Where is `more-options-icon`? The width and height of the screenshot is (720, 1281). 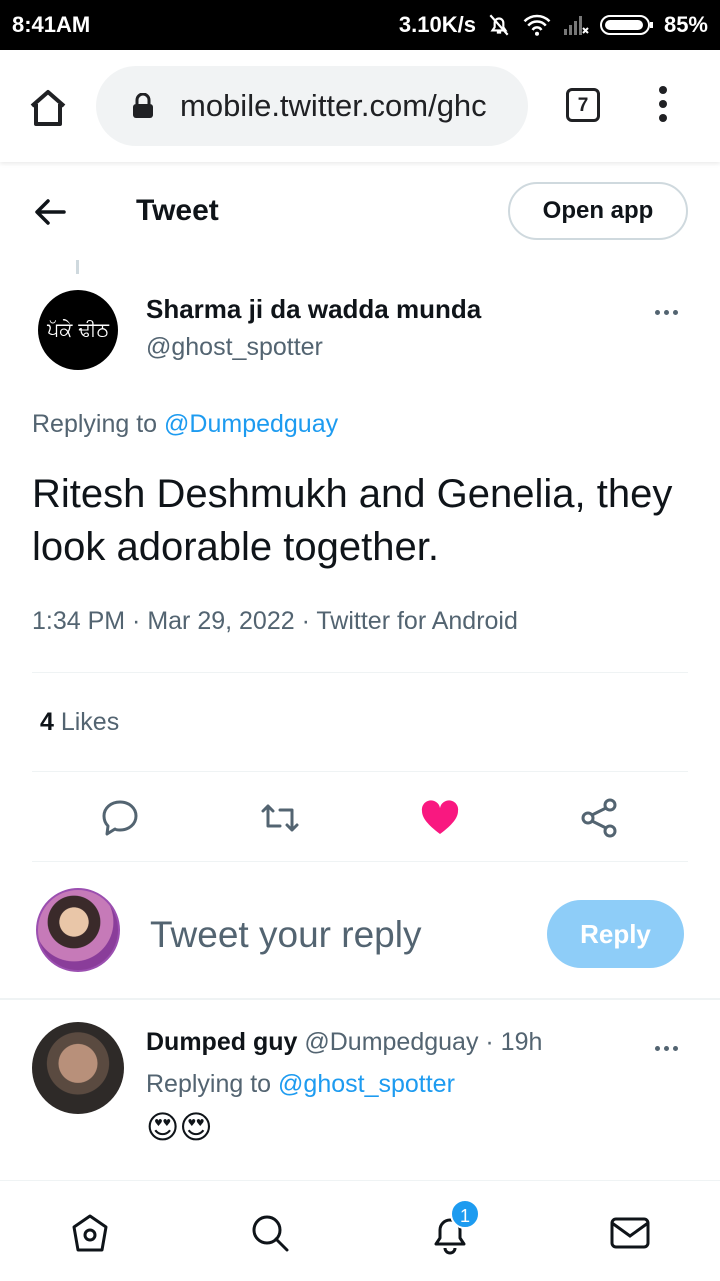 more-options-icon is located at coordinates (668, 311).